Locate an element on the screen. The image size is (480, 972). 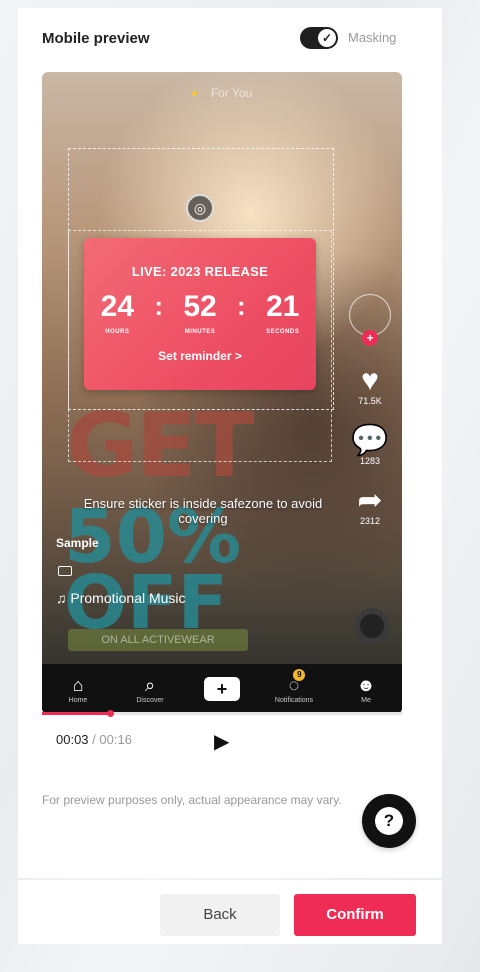
nav-discover: ⌕ Discover is located at coordinates (150, 689).